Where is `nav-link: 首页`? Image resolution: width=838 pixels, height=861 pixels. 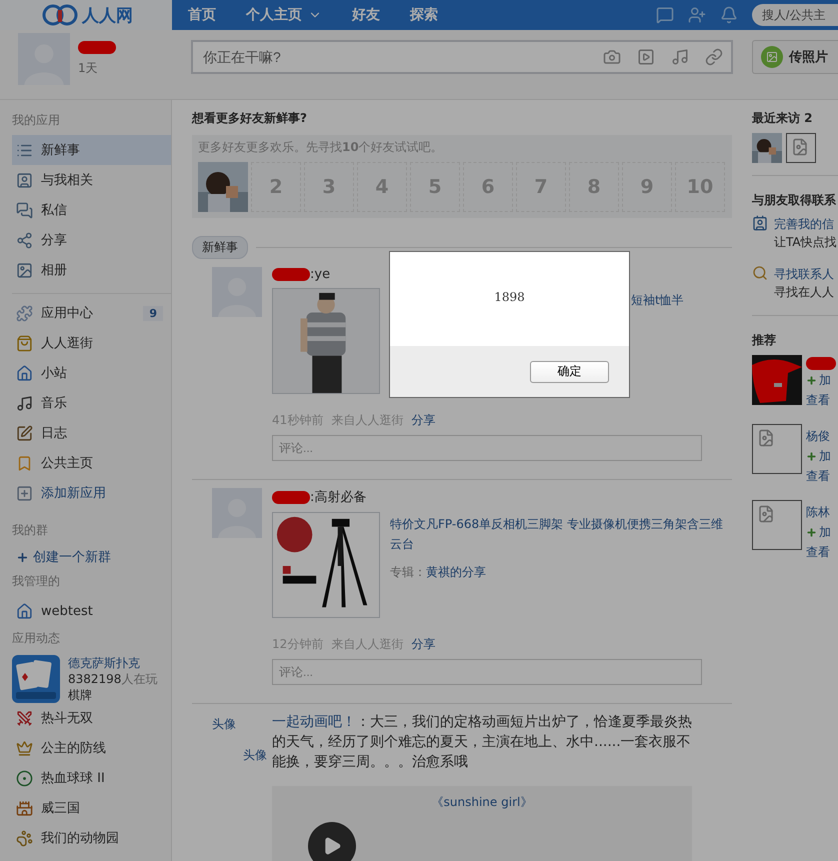 nav-link: 首页 is located at coordinates (202, 15).